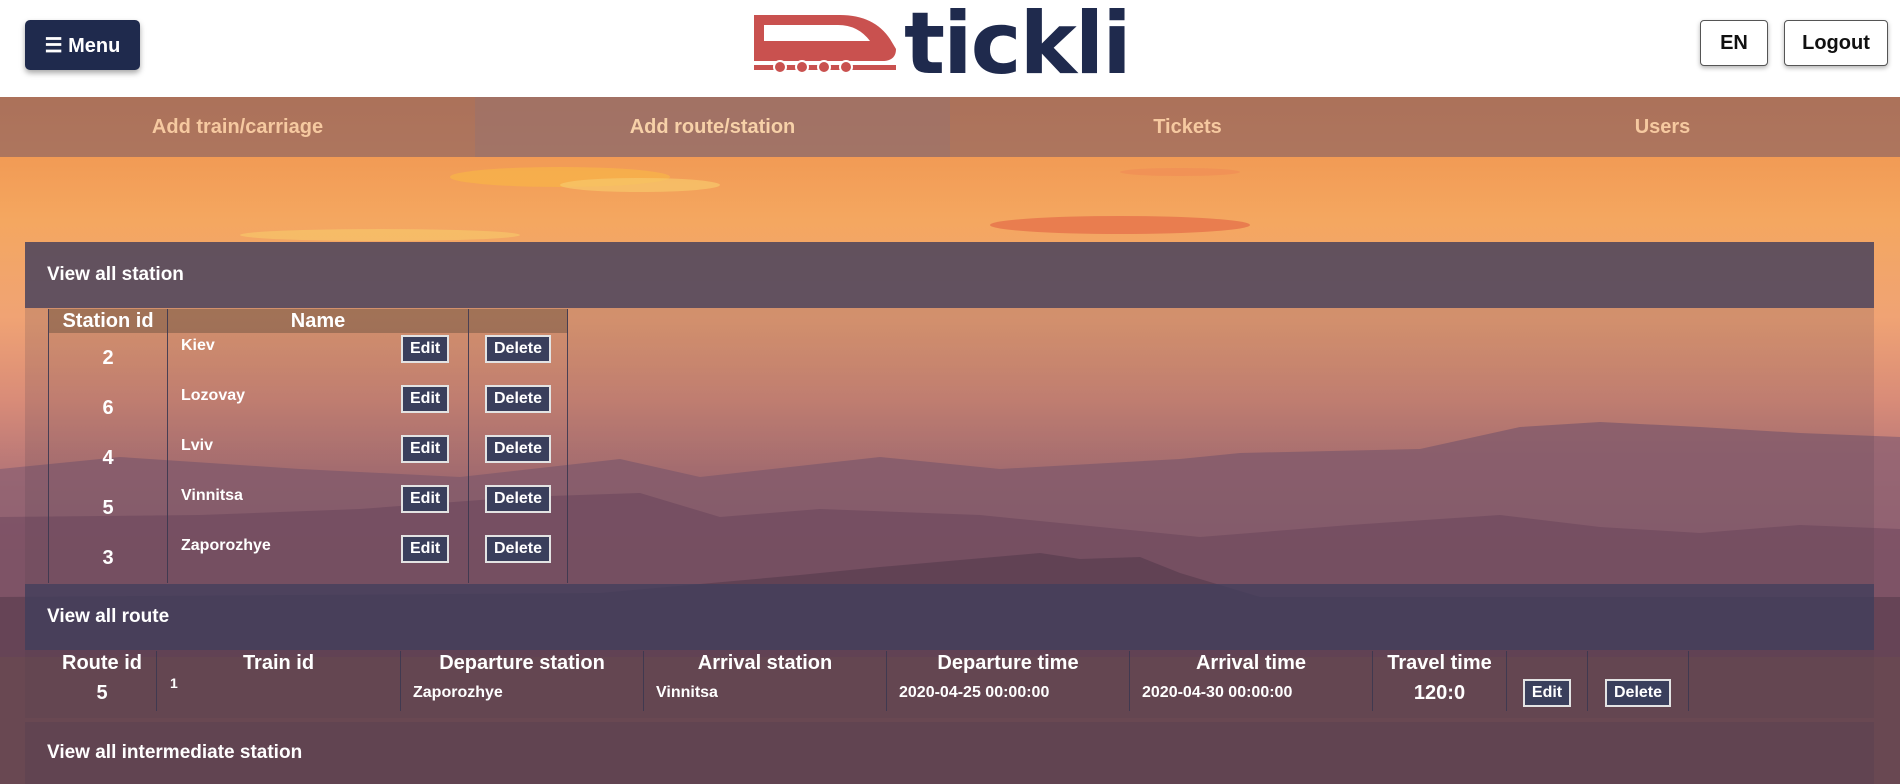 The width and height of the screenshot is (1900, 784). Describe the element at coordinates (318, 558) in the screenshot. I see `station-name-cell: Zaporozhye Edit` at that location.